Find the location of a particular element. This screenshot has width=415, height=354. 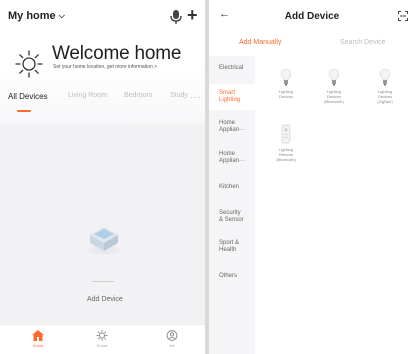

voice-assistant-icon is located at coordinates (176, 17).